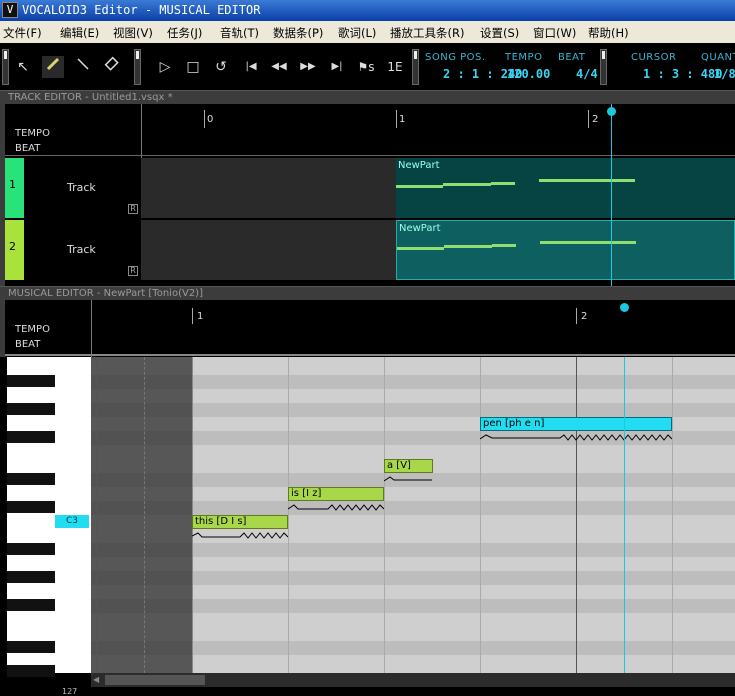 The image size is (735, 696). What do you see at coordinates (210, 119) in the screenshot?
I see `track-ruler-0: 0` at bounding box center [210, 119].